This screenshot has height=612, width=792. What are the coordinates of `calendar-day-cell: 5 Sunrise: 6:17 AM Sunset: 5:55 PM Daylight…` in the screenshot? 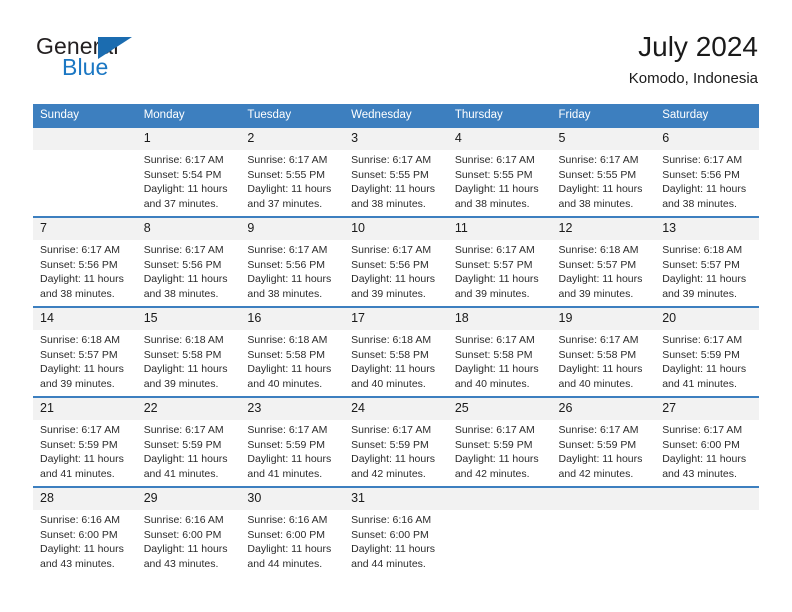 It's located at (603, 171).